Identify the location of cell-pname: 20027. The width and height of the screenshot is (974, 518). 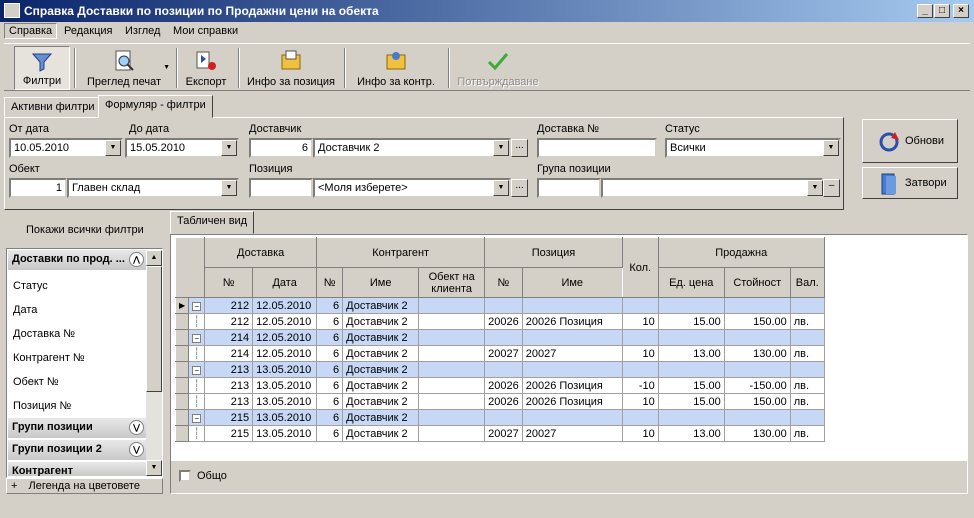
(572, 353).